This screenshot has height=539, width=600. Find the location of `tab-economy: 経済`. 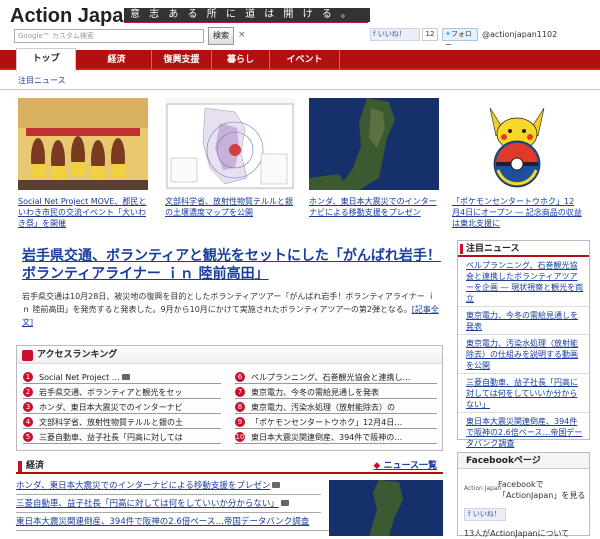

tab-economy: 経済 is located at coordinates (117, 60).